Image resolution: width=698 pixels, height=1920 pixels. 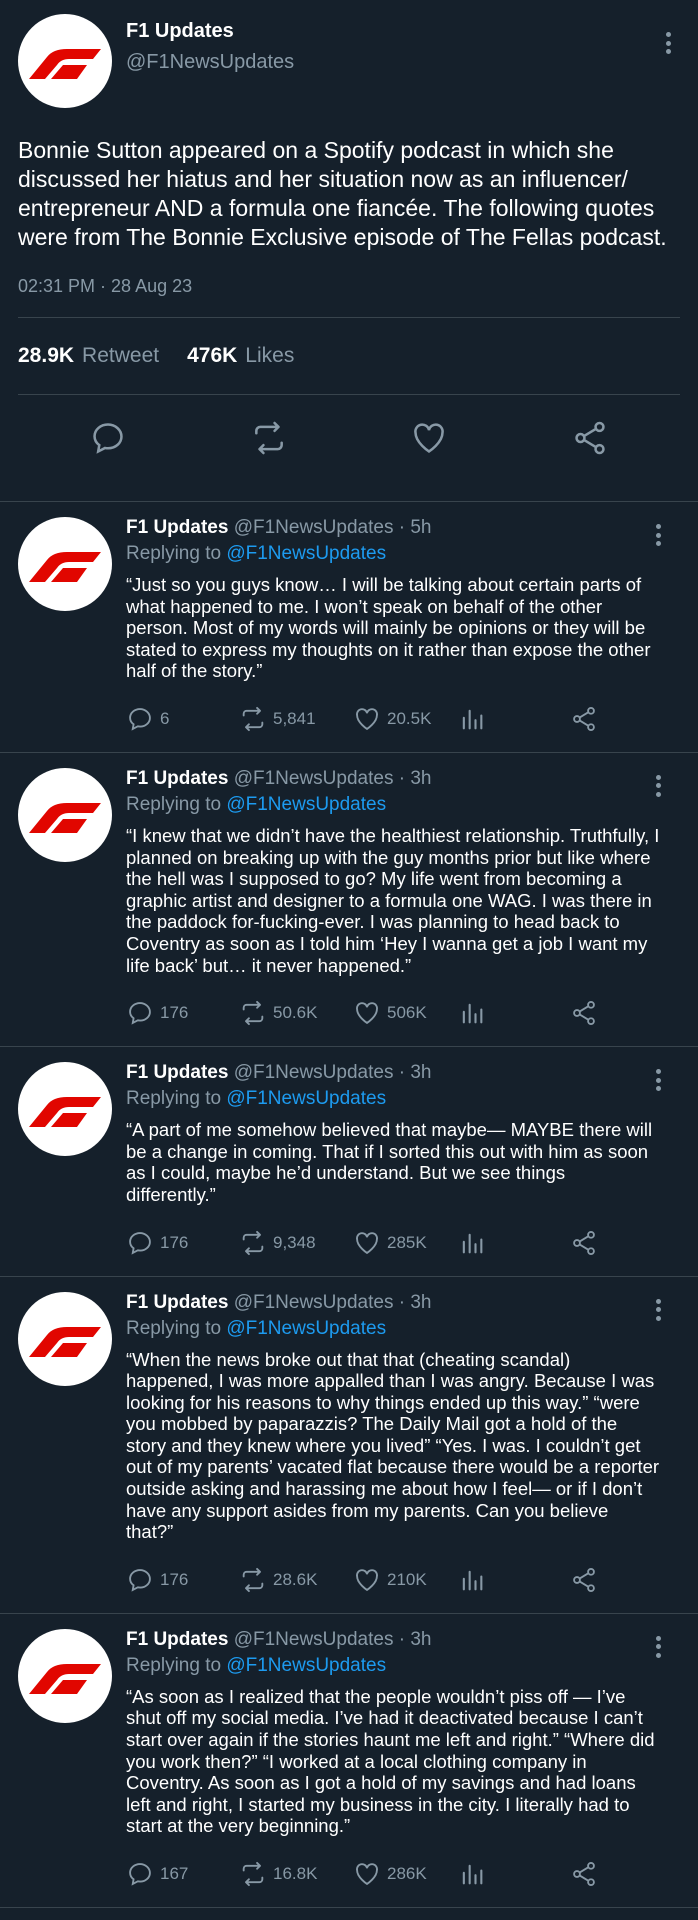 What do you see at coordinates (269, 356) in the screenshot?
I see `likes-label: Likes` at bounding box center [269, 356].